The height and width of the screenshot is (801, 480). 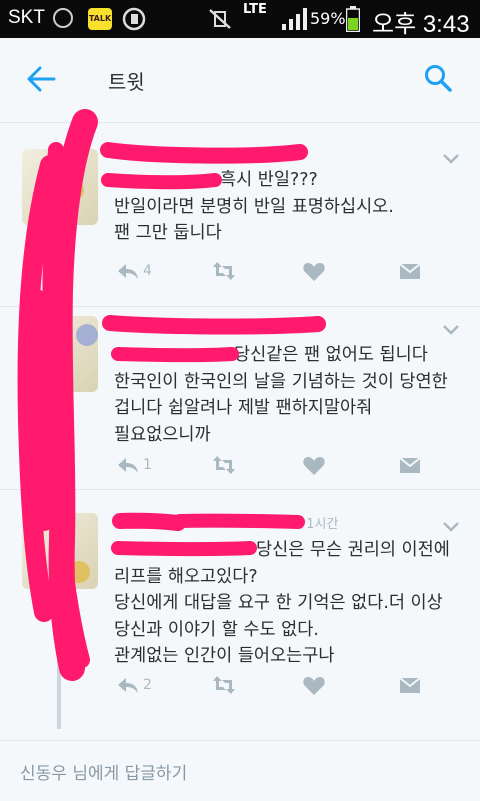 What do you see at coordinates (186, 576) in the screenshot?
I see `tweet-line: 리프를 해오고있다?` at bounding box center [186, 576].